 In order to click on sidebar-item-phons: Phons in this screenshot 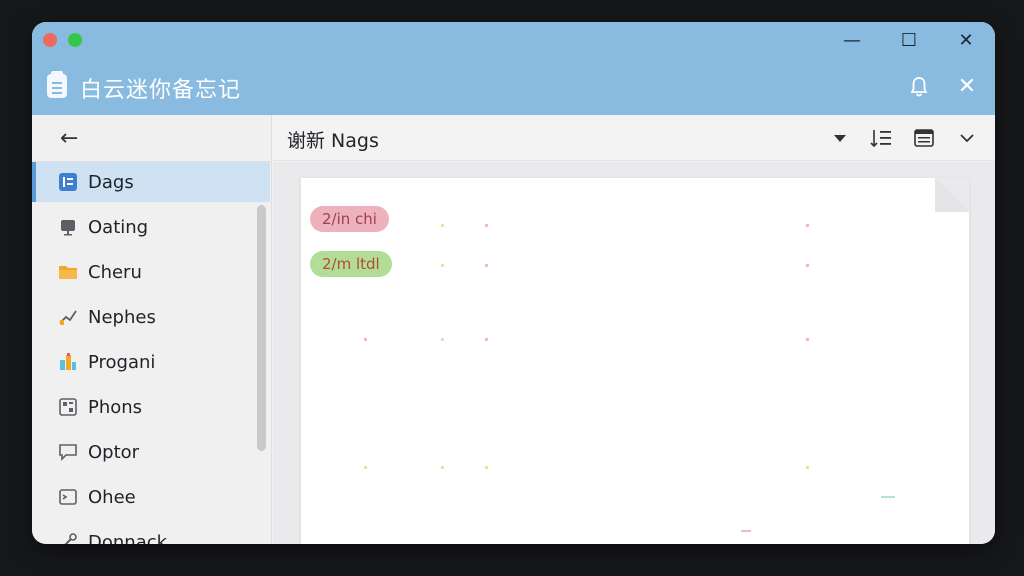, I will do `click(151, 407)`.